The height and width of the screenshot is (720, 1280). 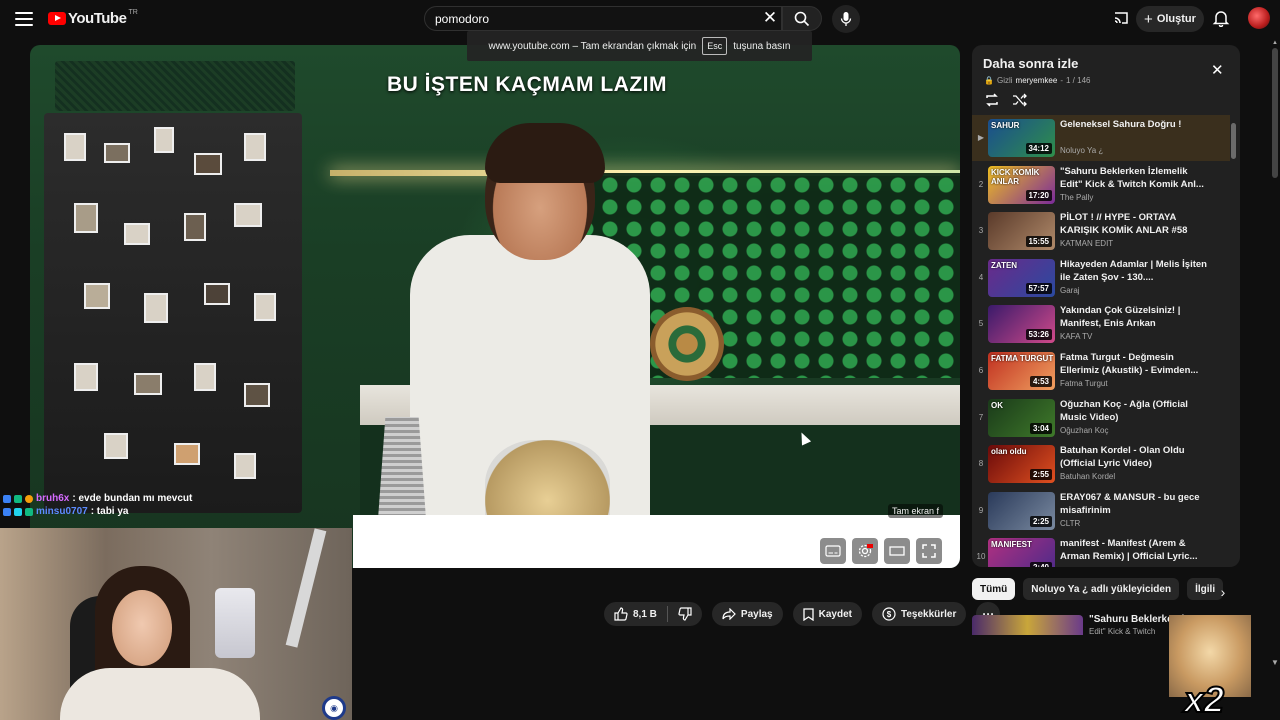 What do you see at coordinates (334, 708) in the screenshot?
I see `eye-charm-icon: ◉` at bounding box center [334, 708].